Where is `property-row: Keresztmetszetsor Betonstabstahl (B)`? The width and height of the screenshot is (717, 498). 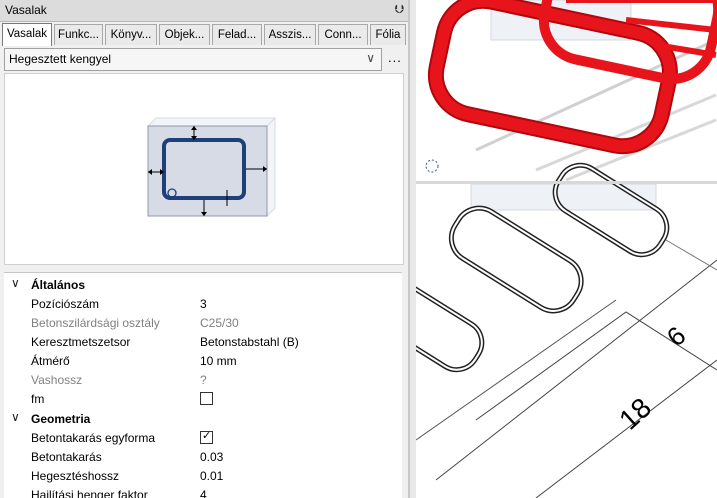
property-row: Keresztmetszetsor Betonstabstahl (B) is located at coordinates (203, 341).